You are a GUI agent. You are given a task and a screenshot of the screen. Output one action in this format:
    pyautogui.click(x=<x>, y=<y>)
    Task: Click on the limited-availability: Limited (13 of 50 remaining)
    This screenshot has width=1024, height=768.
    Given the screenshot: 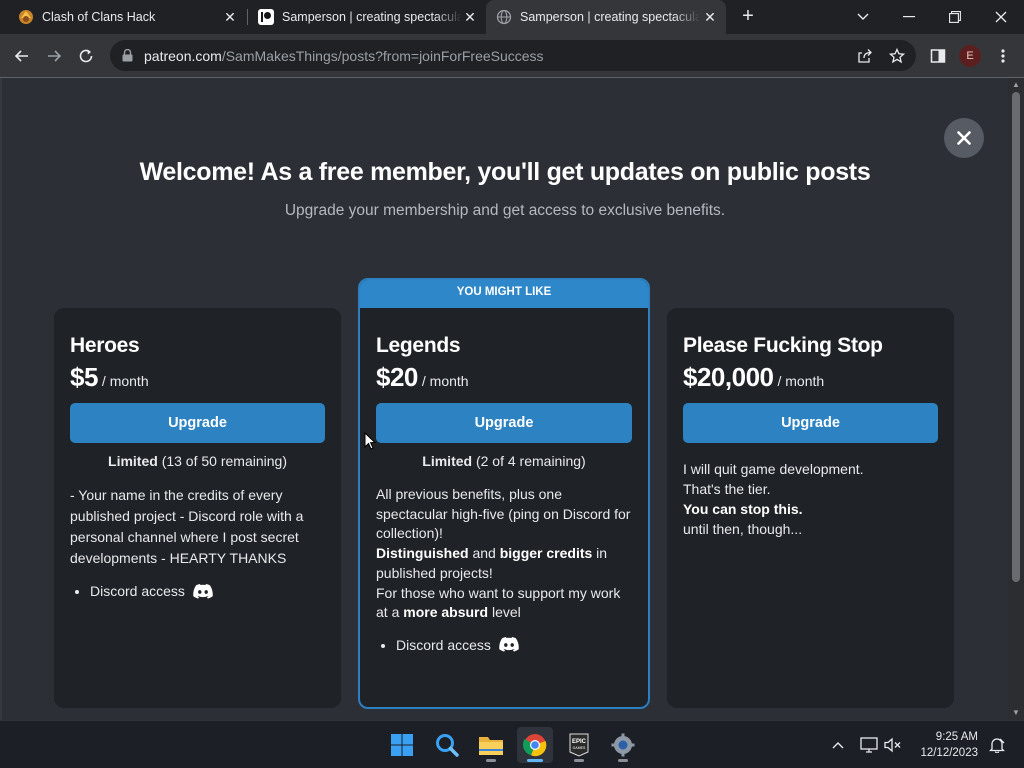 What is the action you would take?
    pyautogui.click(x=197, y=461)
    